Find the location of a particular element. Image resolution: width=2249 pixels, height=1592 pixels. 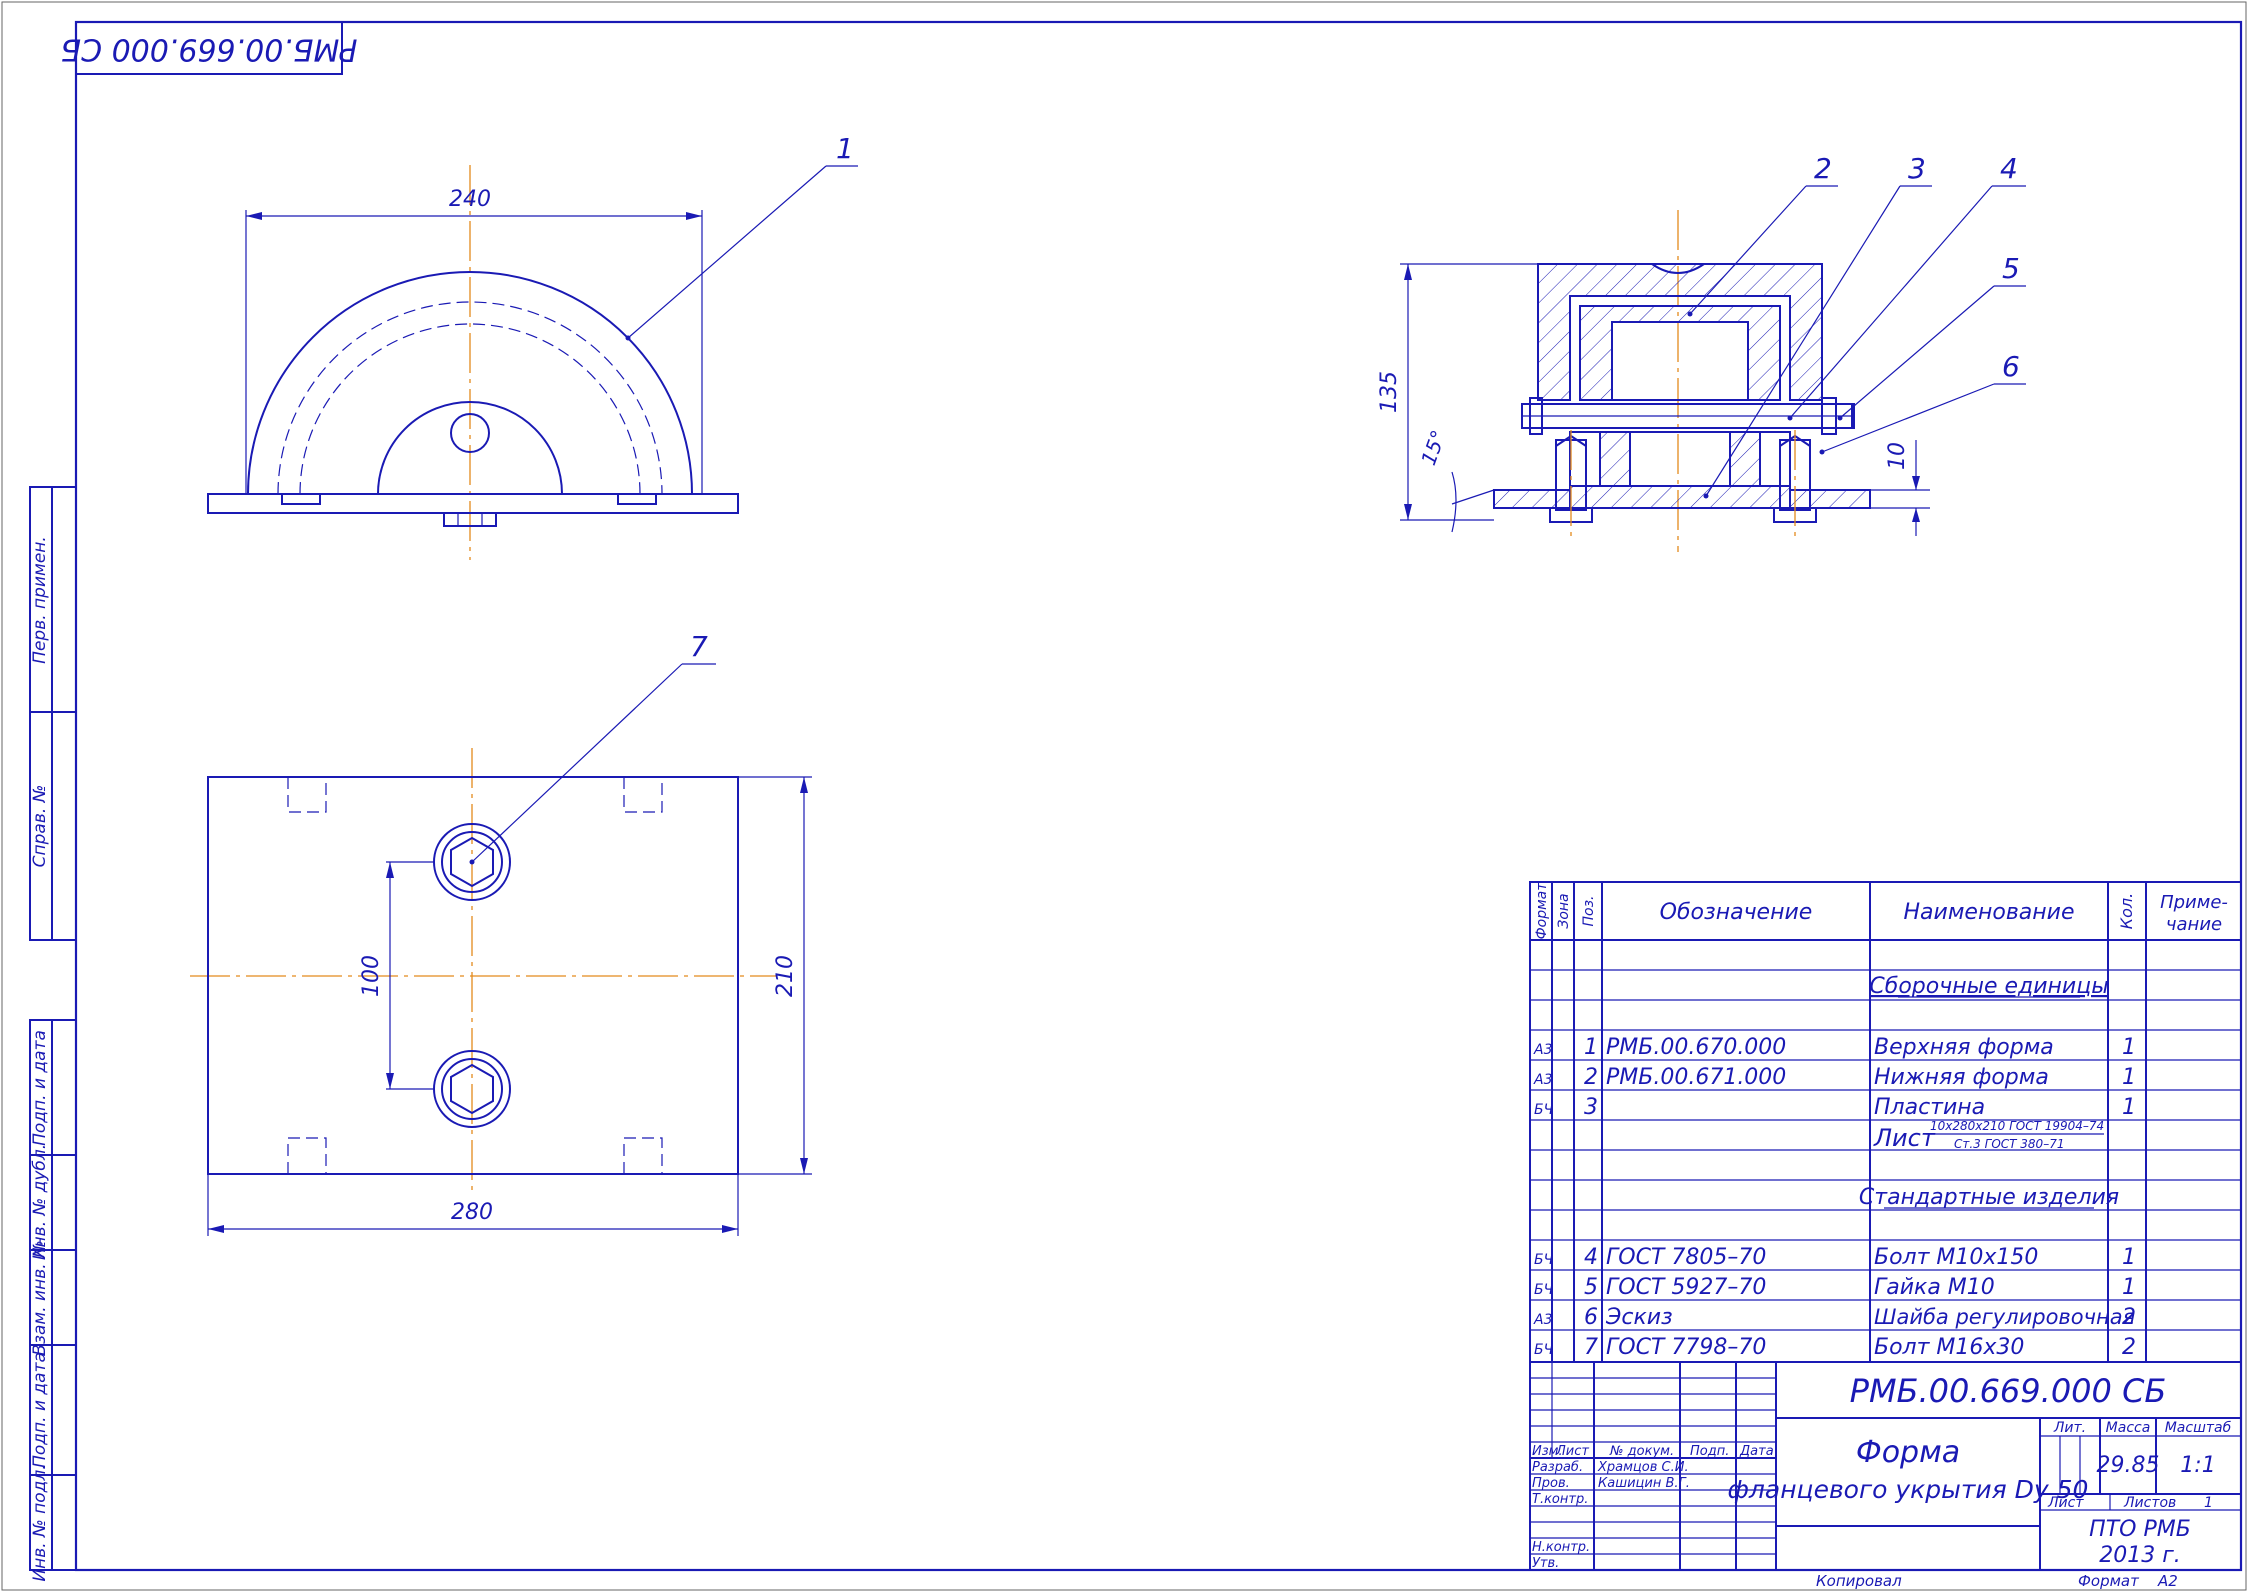

spec-row-1: А3 1 РМБ.00.670.000 Верхняя форма 1 is located at coordinates (1834, 1047).